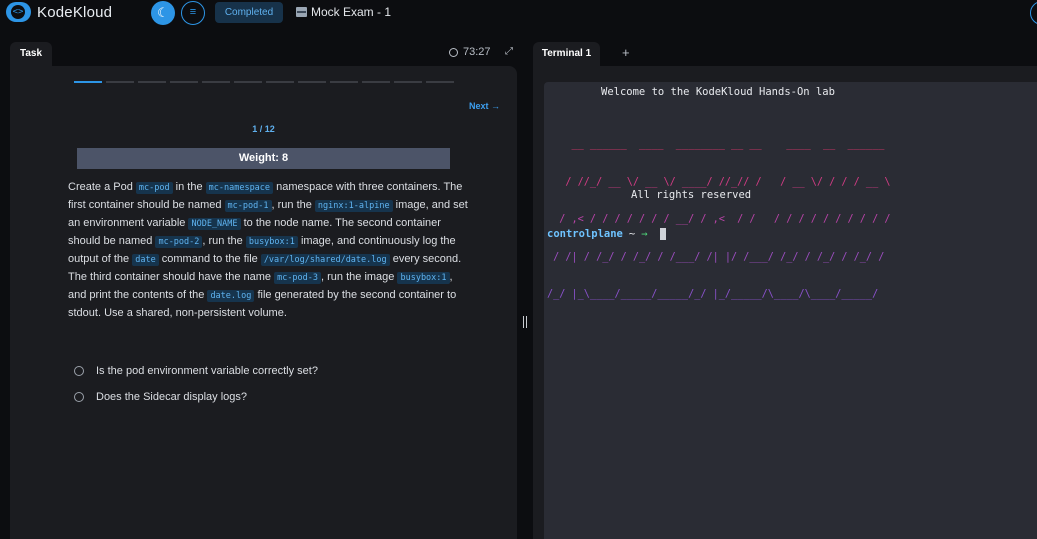  What do you see at coordinates (298, 278) in the screenshot?
I see `code-container-3: mc-pod-3` at bounding box center [298, 278].